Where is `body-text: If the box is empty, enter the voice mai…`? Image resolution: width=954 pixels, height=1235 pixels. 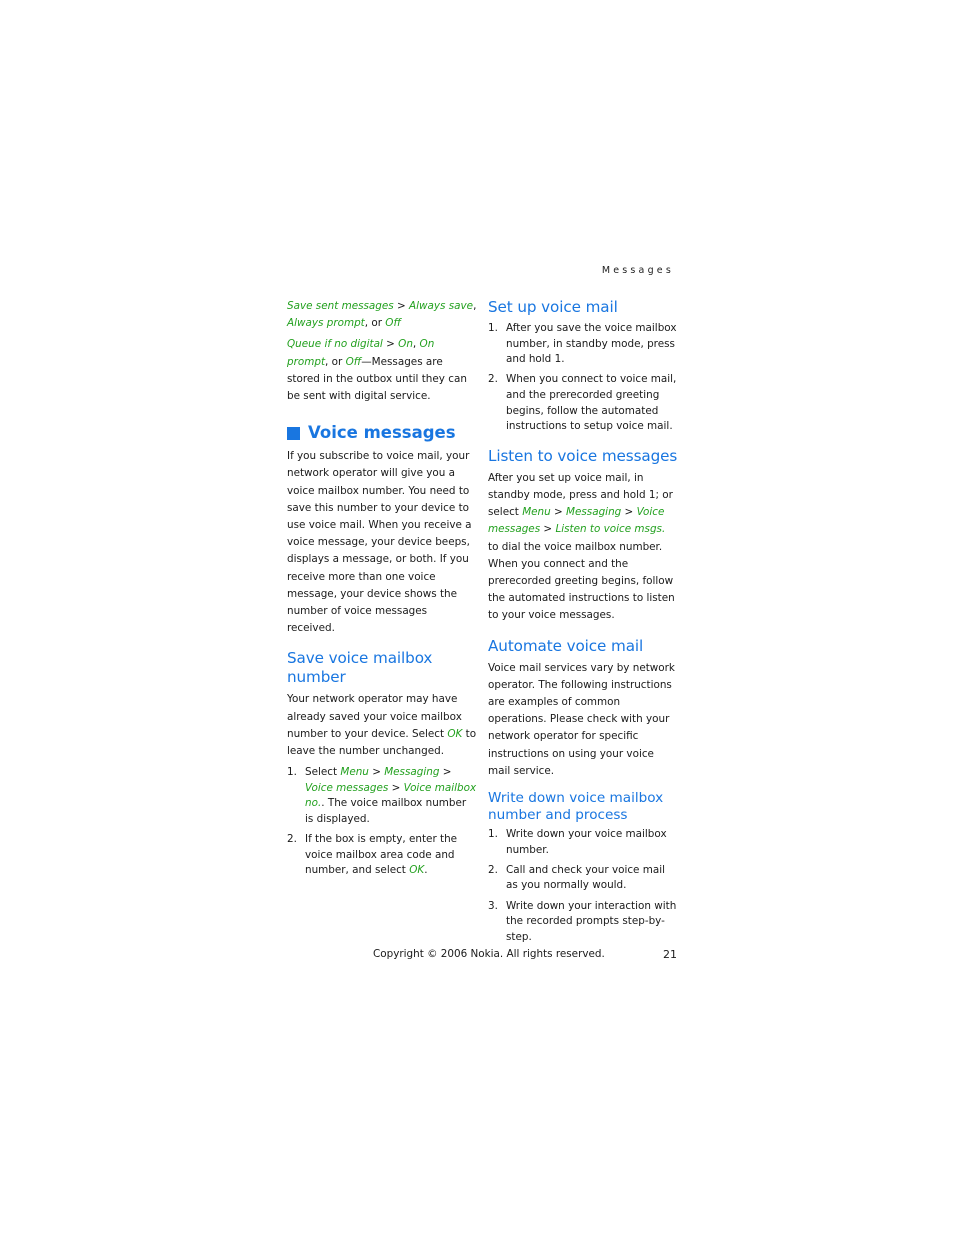 body-text: If the box is empty, enter the voice mai… is located at coordinates (381, 855).